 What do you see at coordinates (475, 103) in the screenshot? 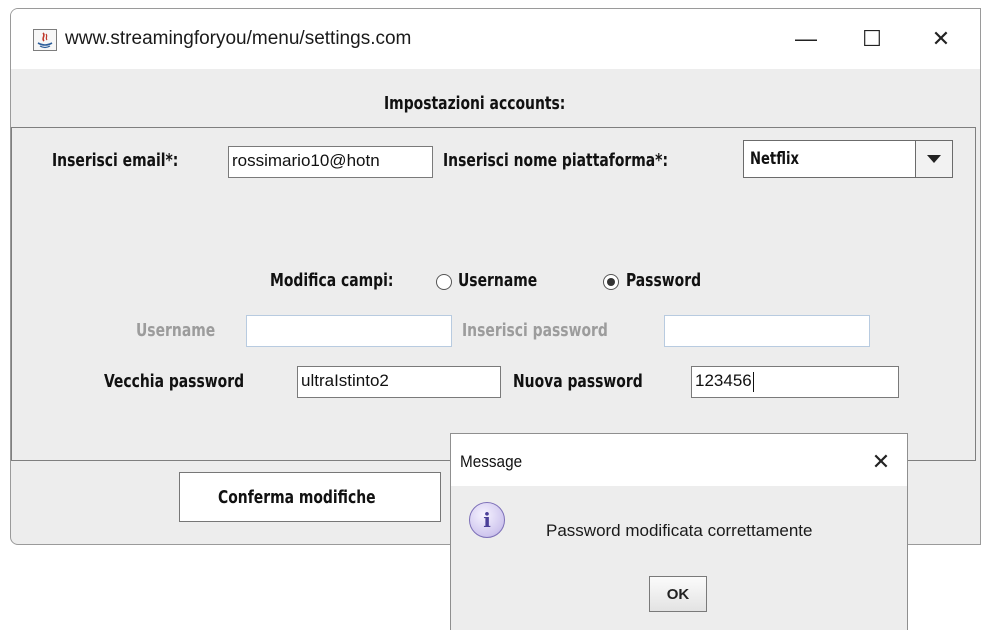
I see `page-heading: Impostazioni accounts:` at bounding box center [475, 103].